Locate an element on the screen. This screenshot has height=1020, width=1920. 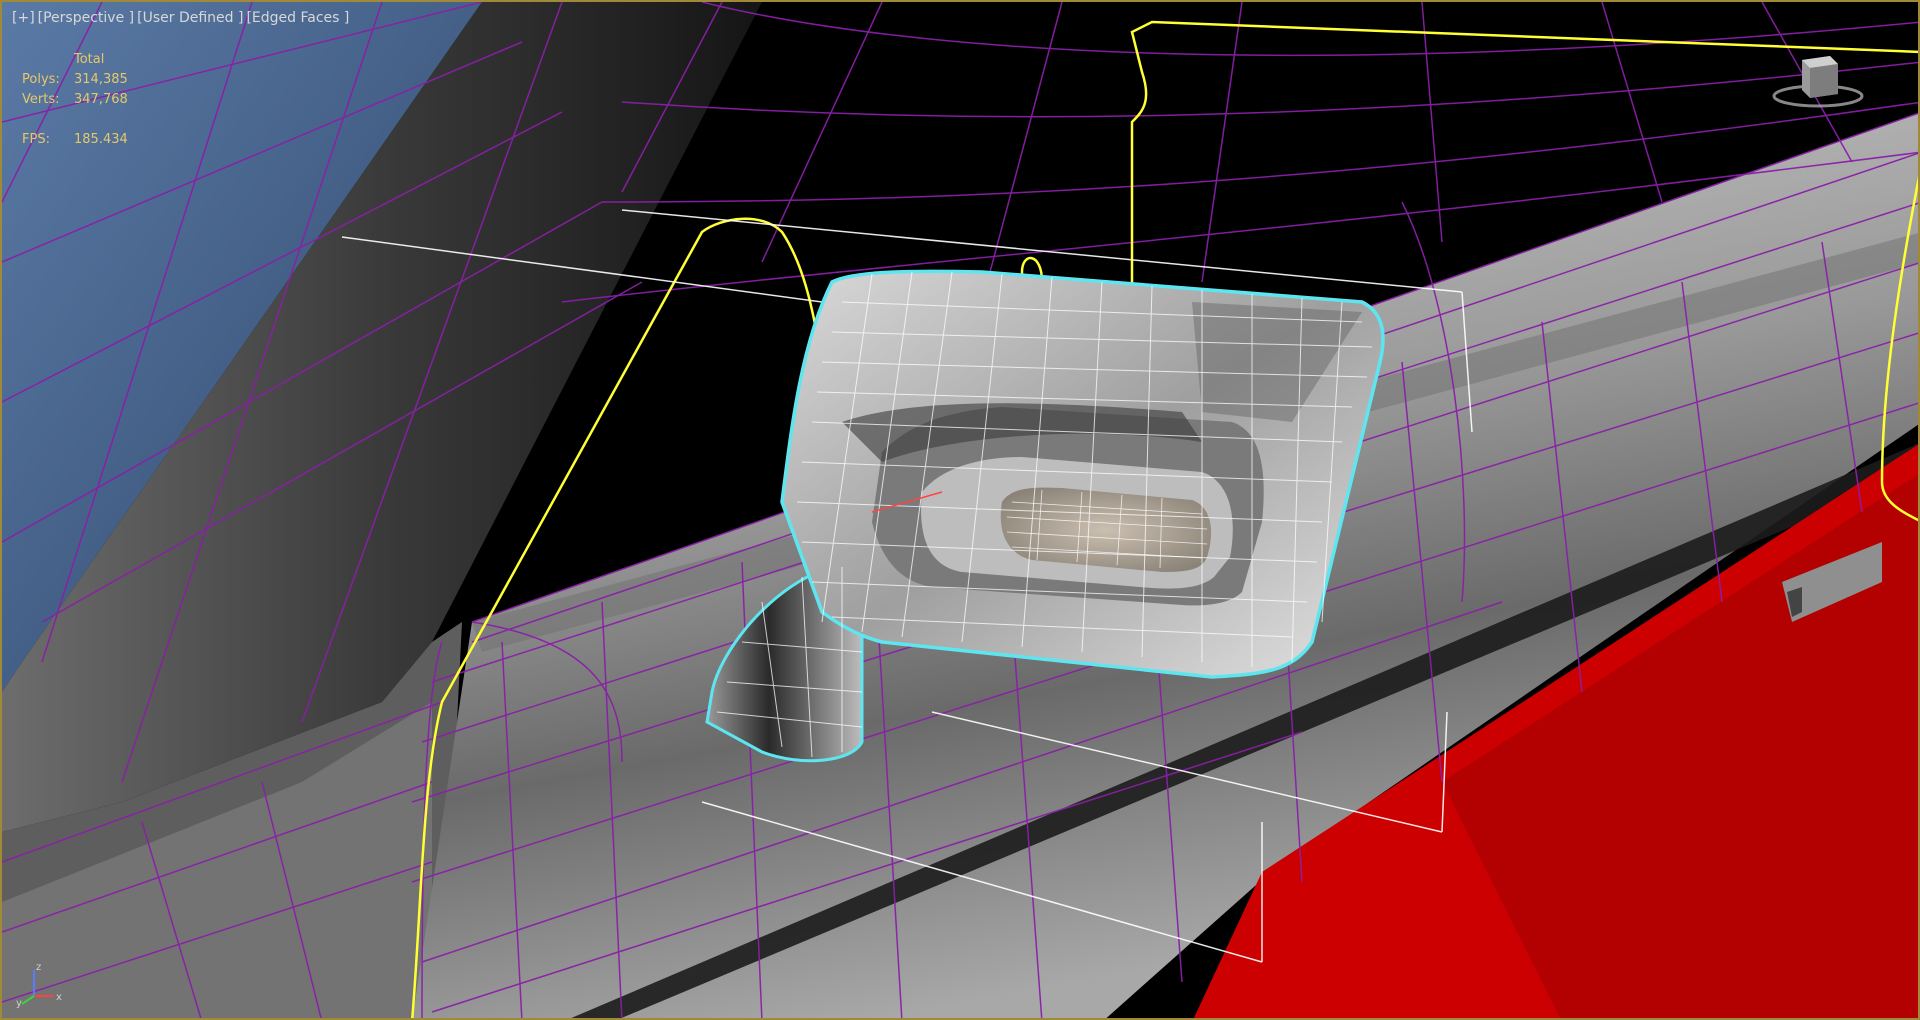
axis-z-label: z is located at coordinates (38, 967).